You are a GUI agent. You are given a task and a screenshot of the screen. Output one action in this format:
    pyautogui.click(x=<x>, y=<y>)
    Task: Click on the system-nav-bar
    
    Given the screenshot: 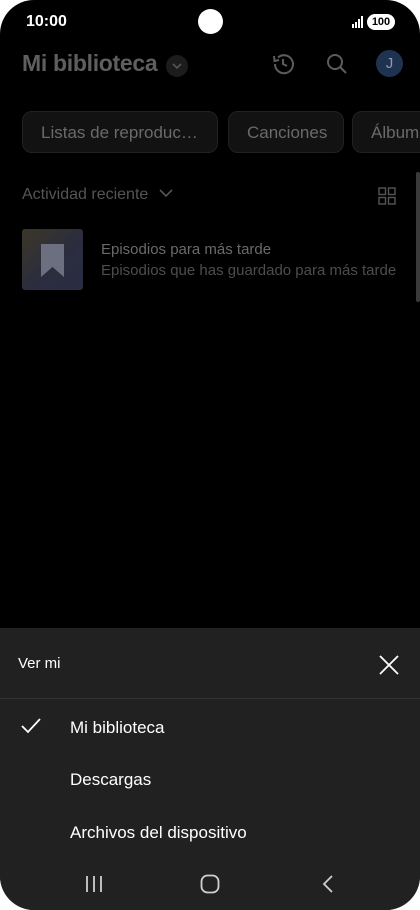 What is the action you would take?
    pyautogui.click(x=210, y=884)
    